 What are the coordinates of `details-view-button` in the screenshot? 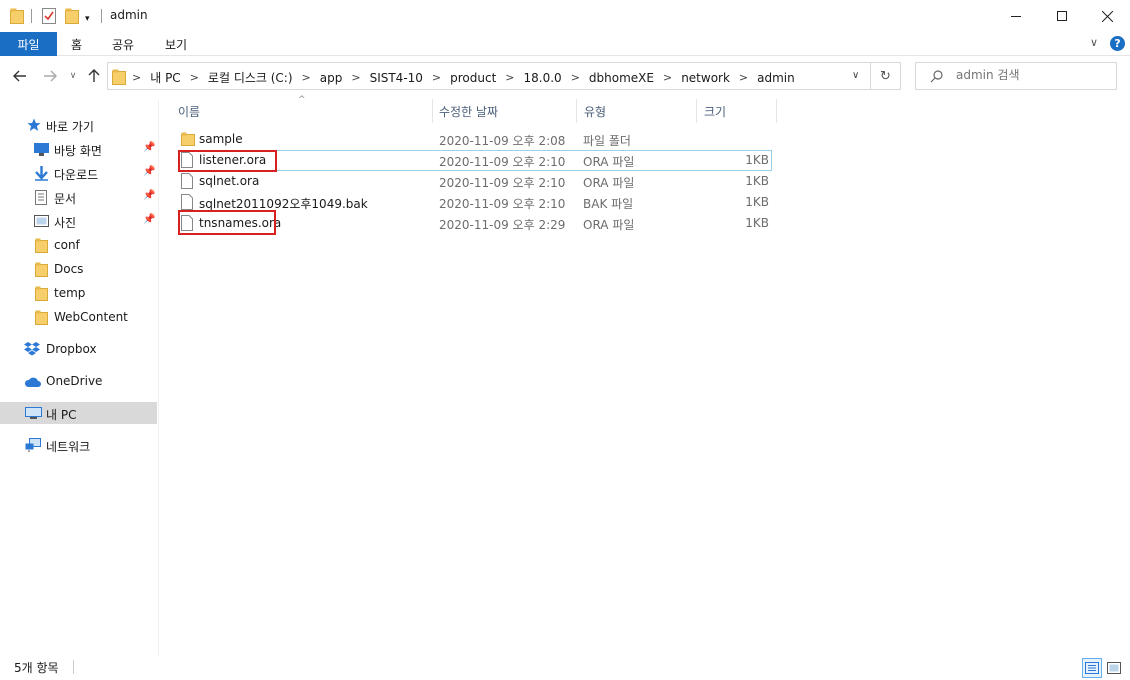 It's located at (1092, 668).